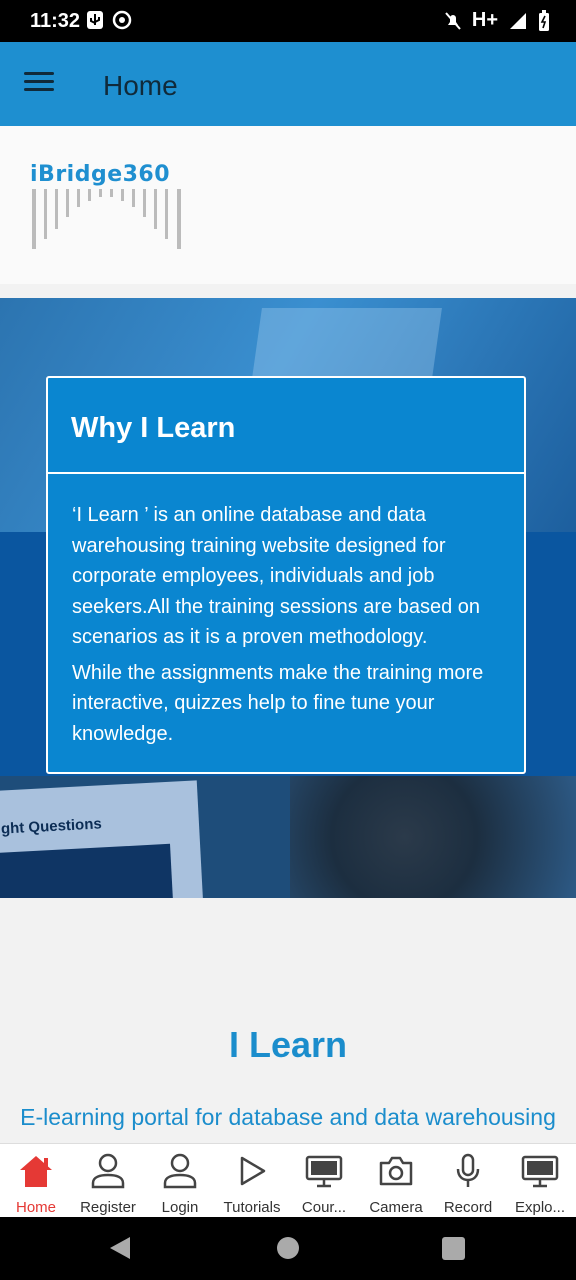 This screenshot has width=576, height=1280. Describe the element at coordinates (518, 20) in the screenshot. I see `signal-icon` at that location.